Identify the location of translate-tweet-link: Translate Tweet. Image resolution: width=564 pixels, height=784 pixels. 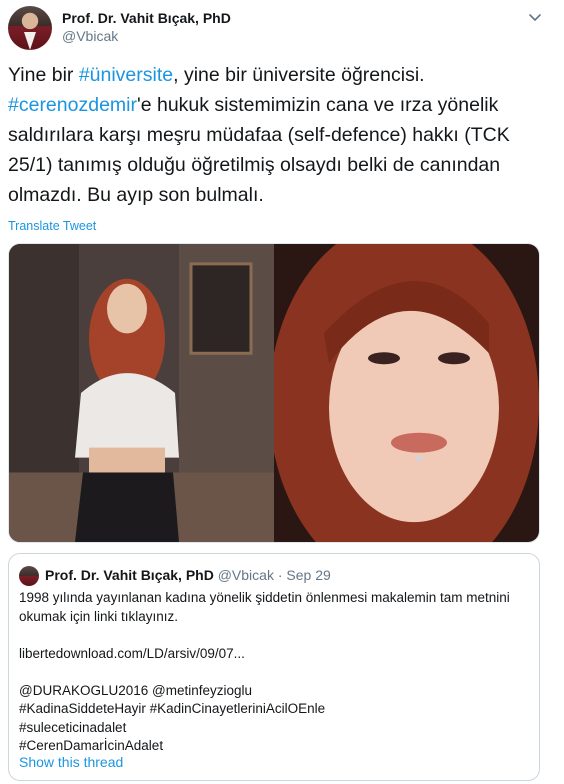
(52, 226).